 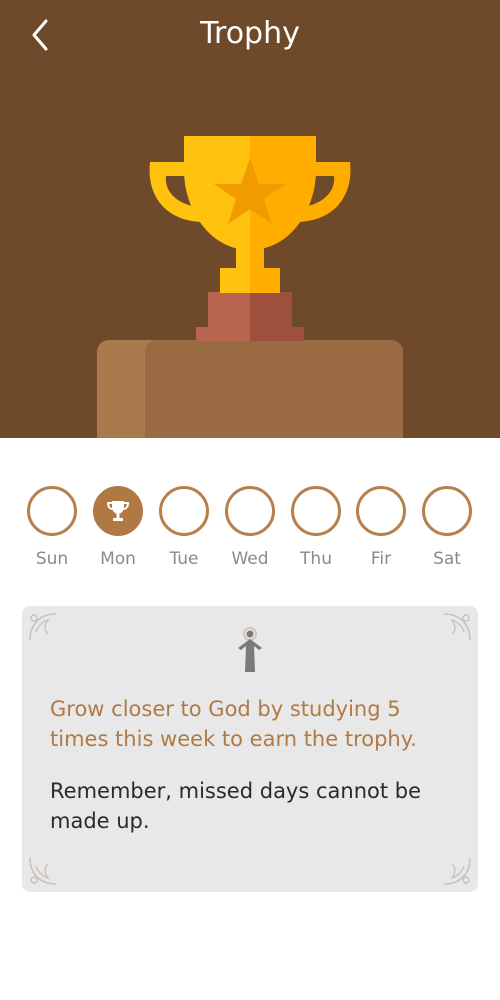 I want to click on day-label: Mon, so click(x=118, y=559).